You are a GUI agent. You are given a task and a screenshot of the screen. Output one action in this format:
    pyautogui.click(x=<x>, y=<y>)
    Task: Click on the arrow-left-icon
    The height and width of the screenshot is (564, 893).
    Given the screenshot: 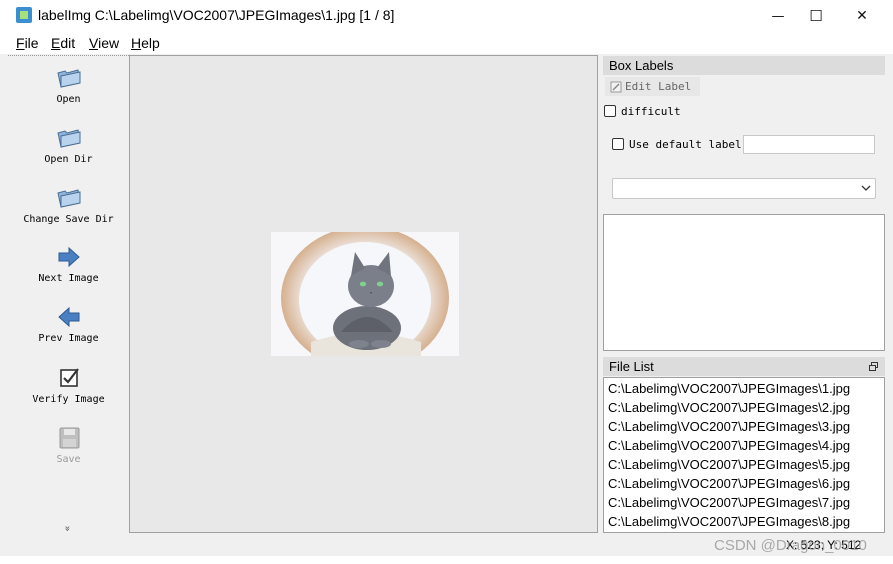 What is the action you would take?
    pyautogui.click(x=69, y=317)
    